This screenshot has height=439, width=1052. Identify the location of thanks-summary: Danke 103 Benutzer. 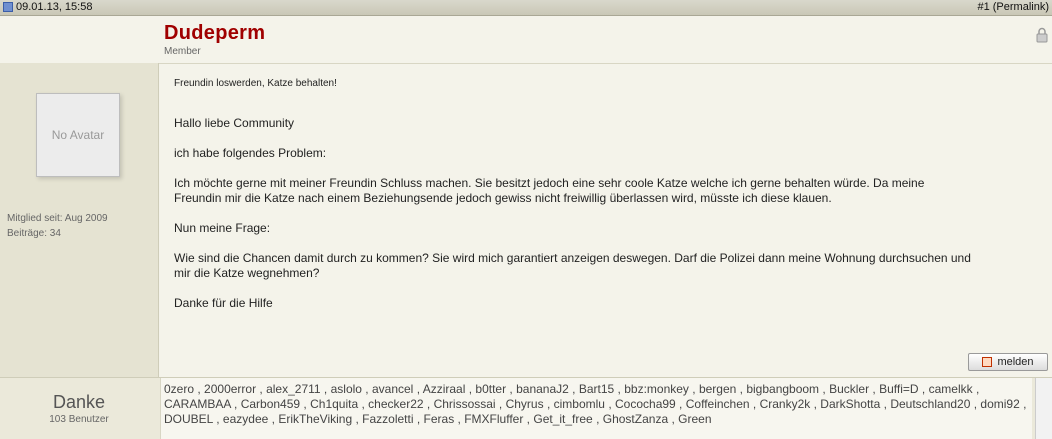
(79, 408).